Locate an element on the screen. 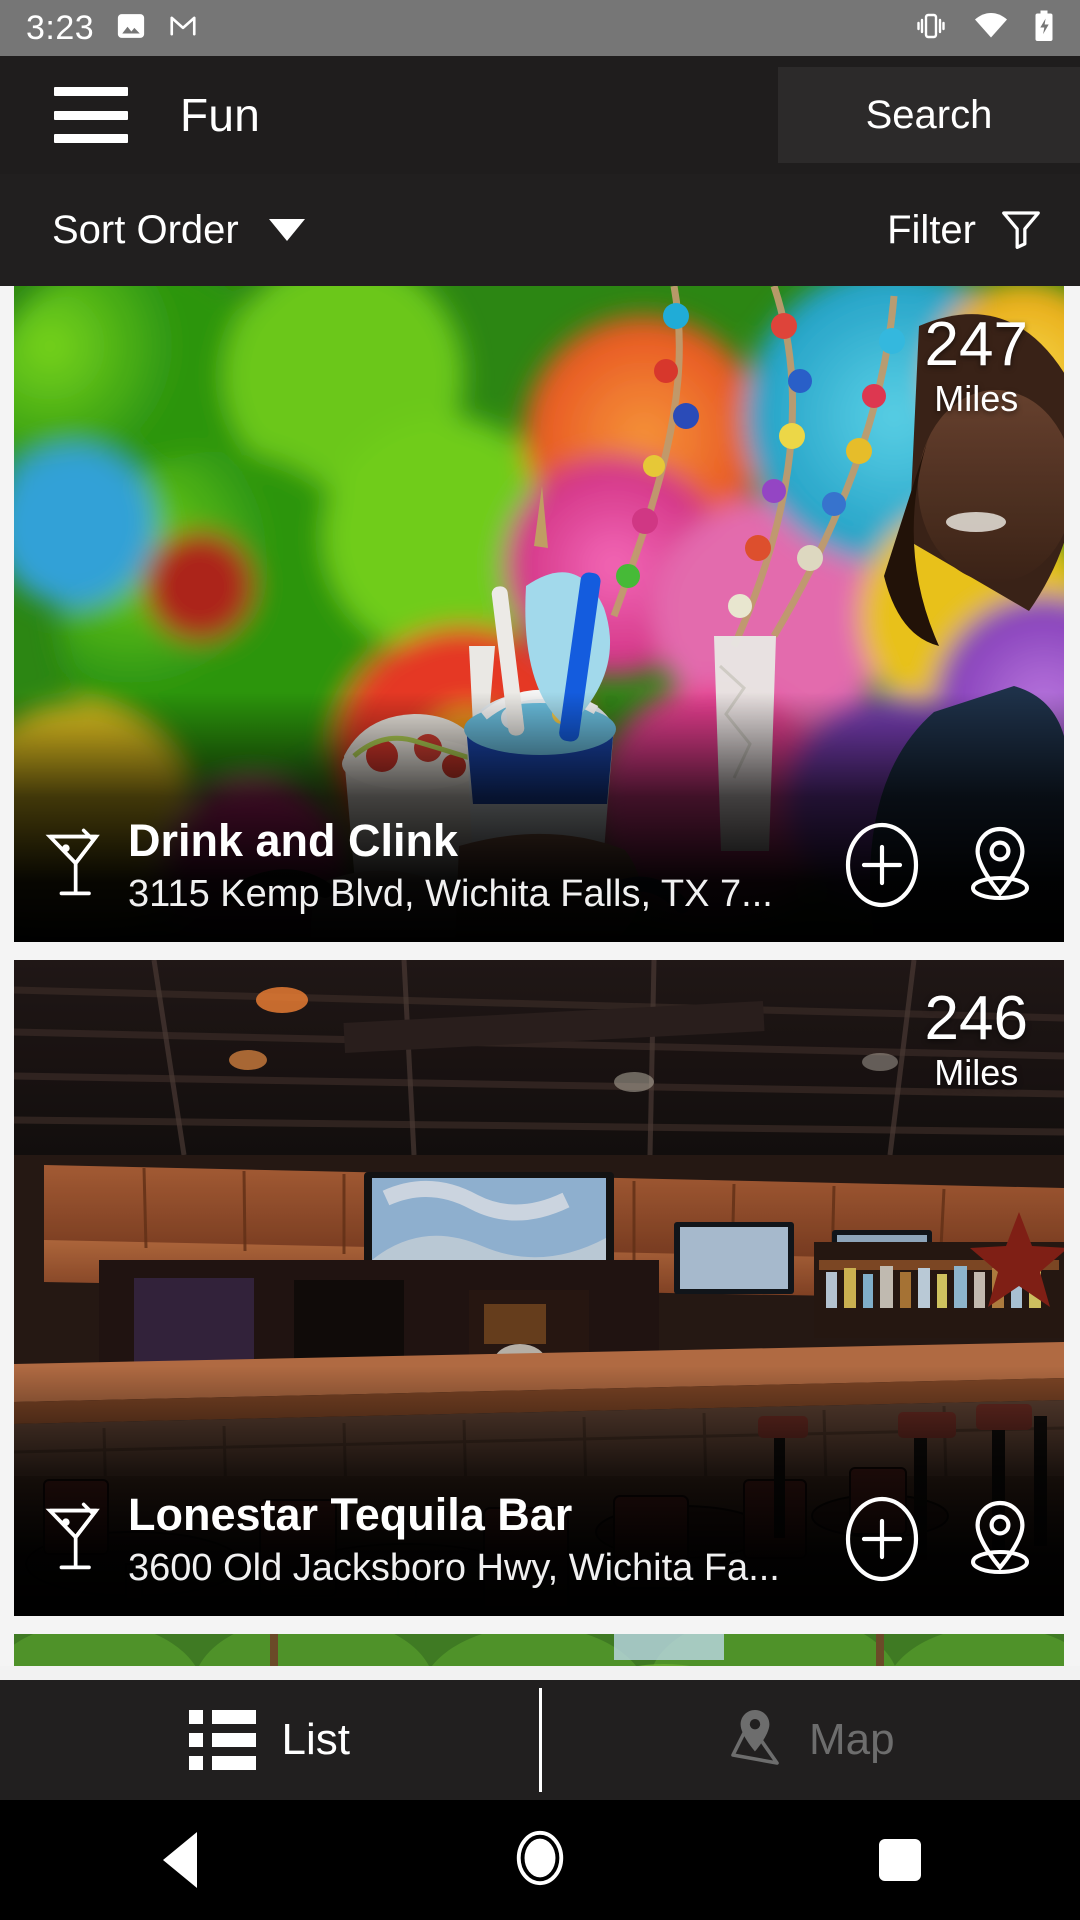  recents-button is located at coordinates (900, 1860).